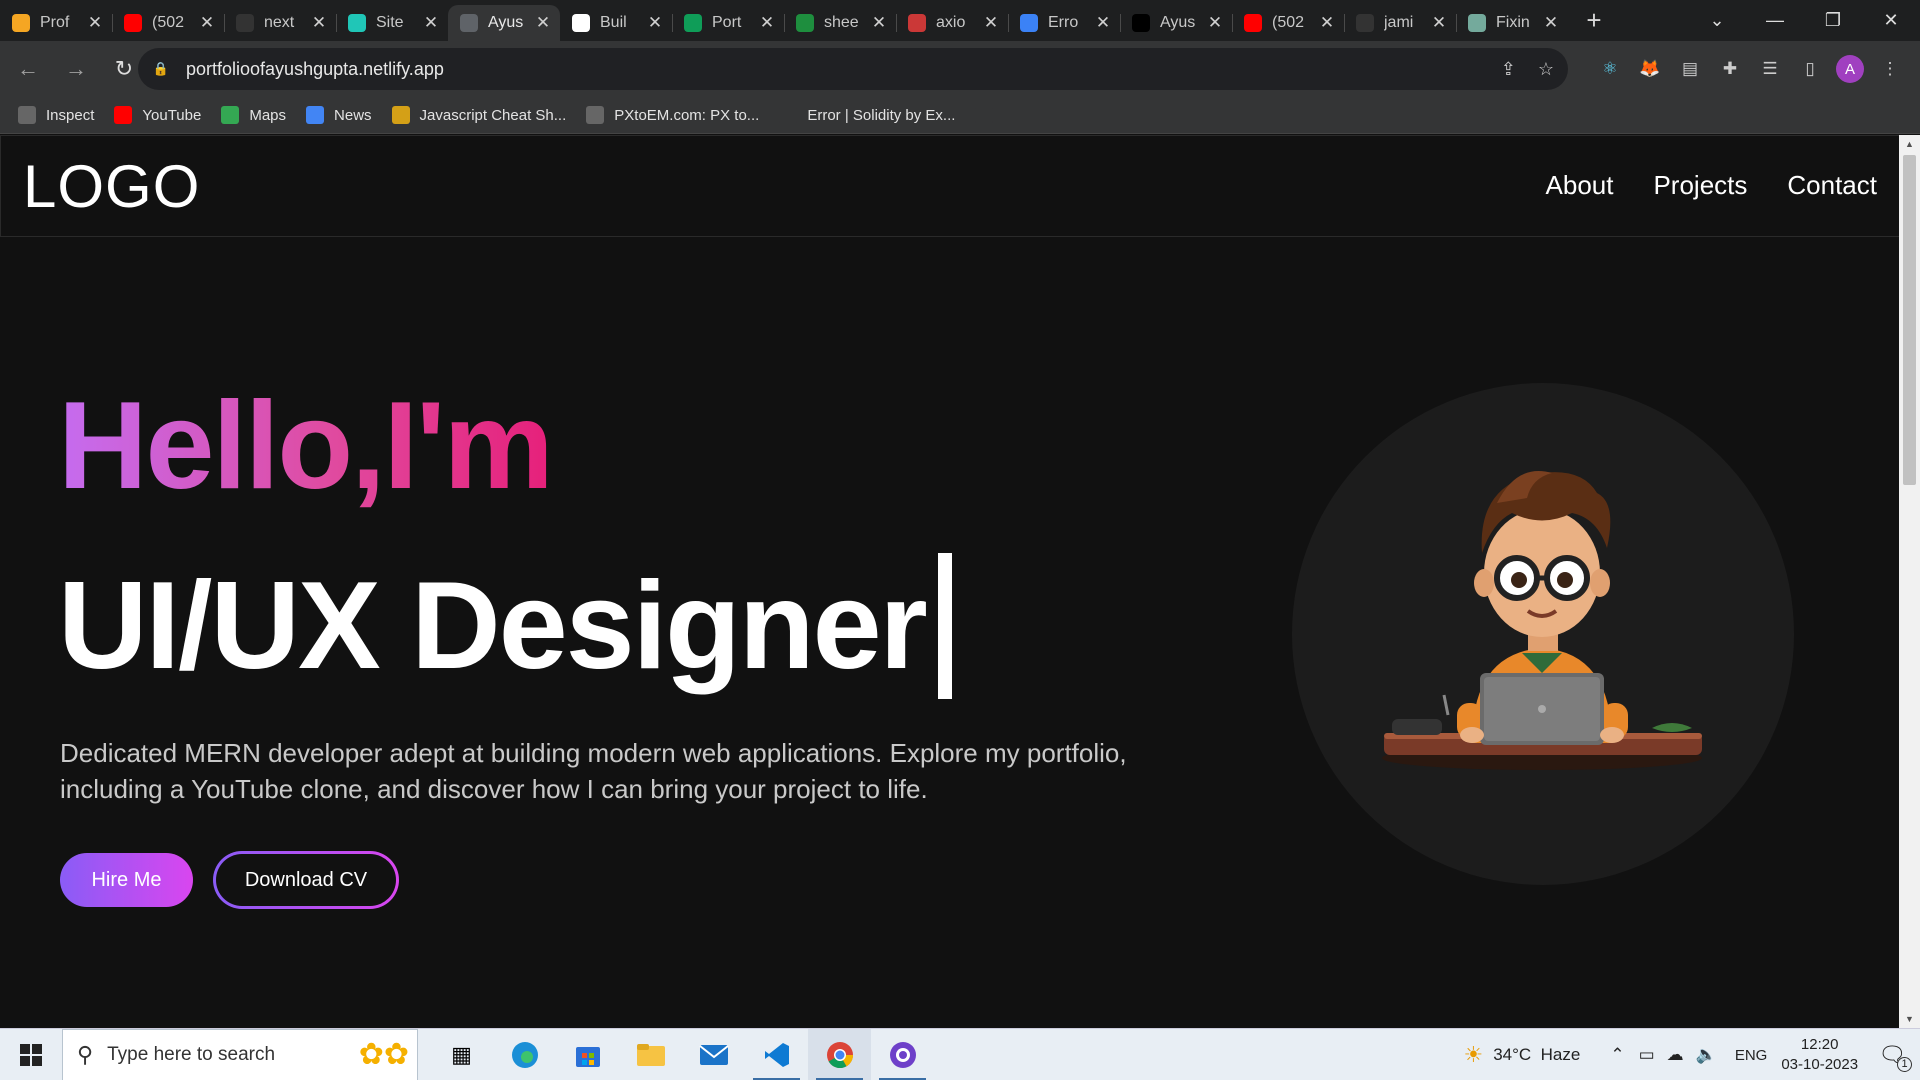 This screenshot has height=1080, width=1920. I want to click on mail-icon, so click(713, 1054).